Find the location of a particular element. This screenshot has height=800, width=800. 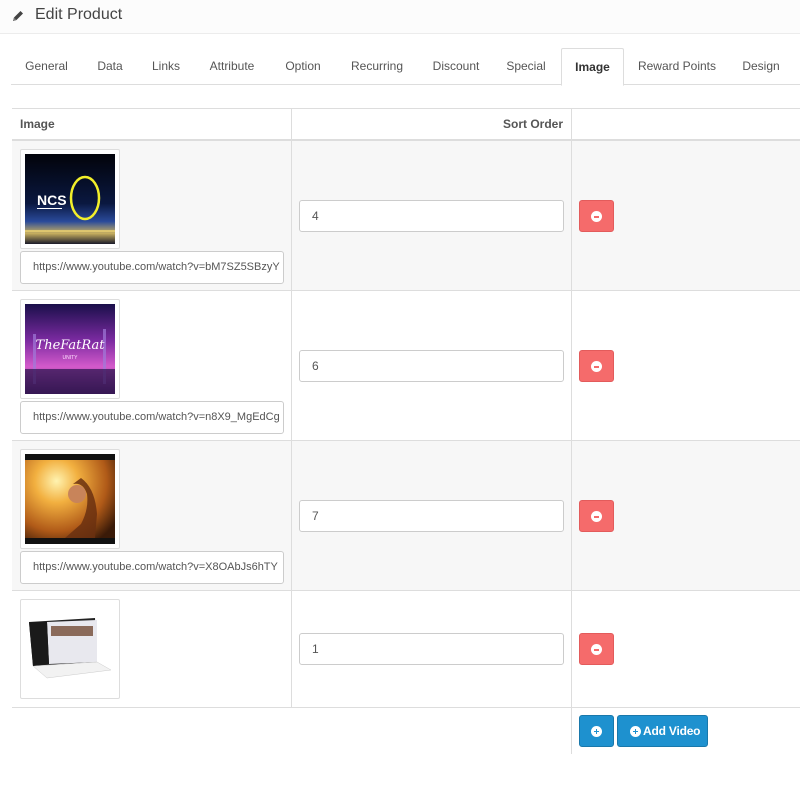

svg-text: NCS is located at coordinates (52, 200).